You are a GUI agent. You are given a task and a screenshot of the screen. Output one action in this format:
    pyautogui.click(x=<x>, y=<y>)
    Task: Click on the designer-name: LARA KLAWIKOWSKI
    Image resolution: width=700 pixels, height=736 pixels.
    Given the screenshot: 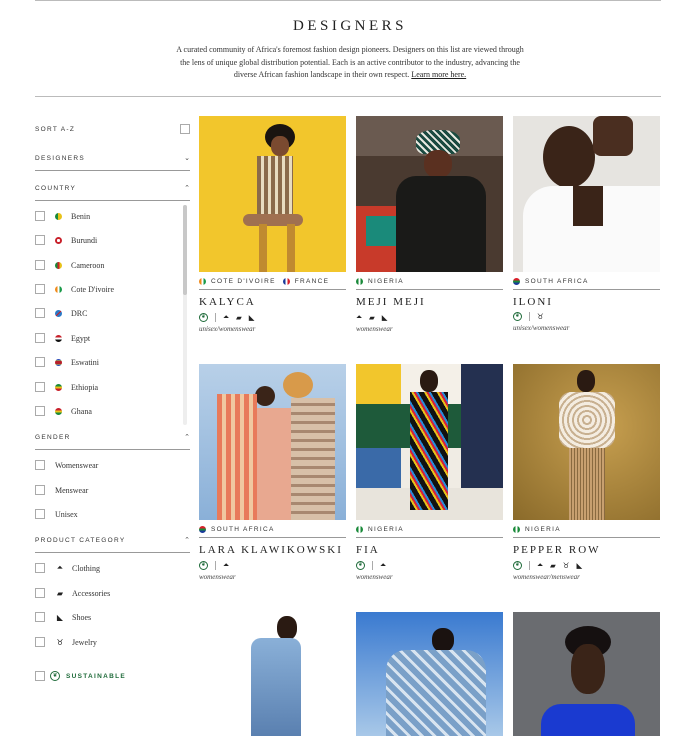 What is the action you would take?
    pyautogui.click(x=272, y=550)
    